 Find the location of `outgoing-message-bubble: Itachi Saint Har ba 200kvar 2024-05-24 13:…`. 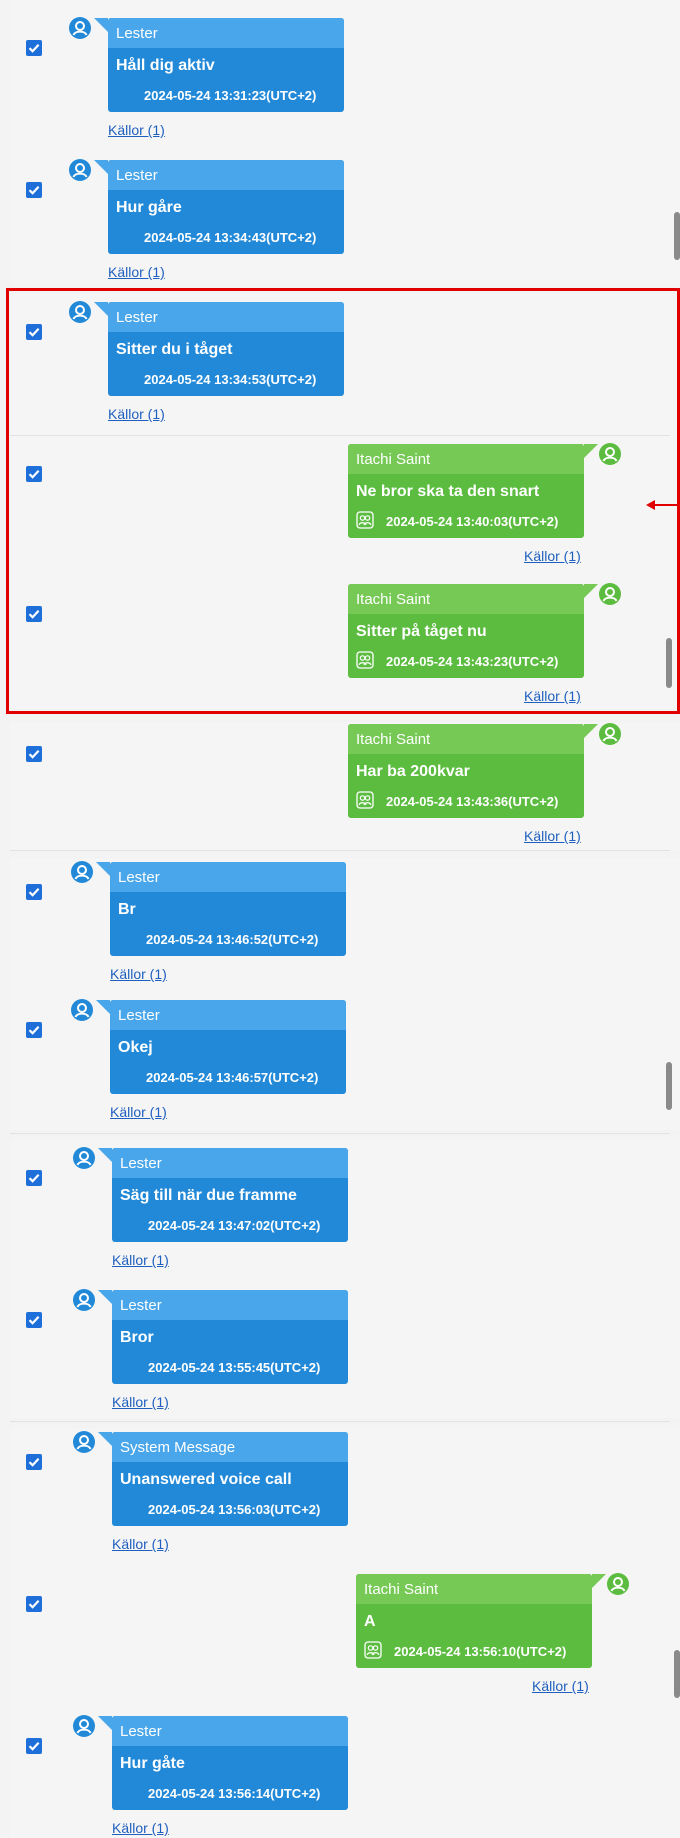

outgoing-message-bubble: Itachi Saint Har ba 200kvar 2024-05-24 13:… is located at coordinates (466, 771).